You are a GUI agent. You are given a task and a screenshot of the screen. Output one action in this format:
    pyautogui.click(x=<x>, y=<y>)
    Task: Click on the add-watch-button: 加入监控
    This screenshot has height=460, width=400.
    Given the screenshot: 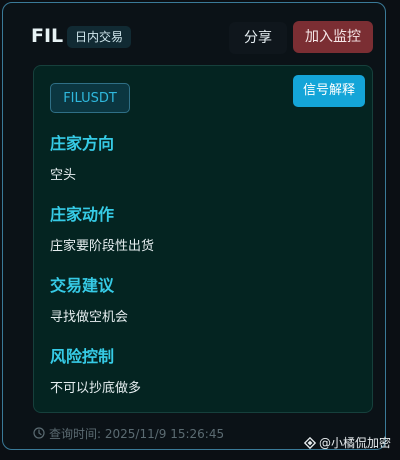 What is the action you would take?
    pyautogui.click(x=333, y=37)
    